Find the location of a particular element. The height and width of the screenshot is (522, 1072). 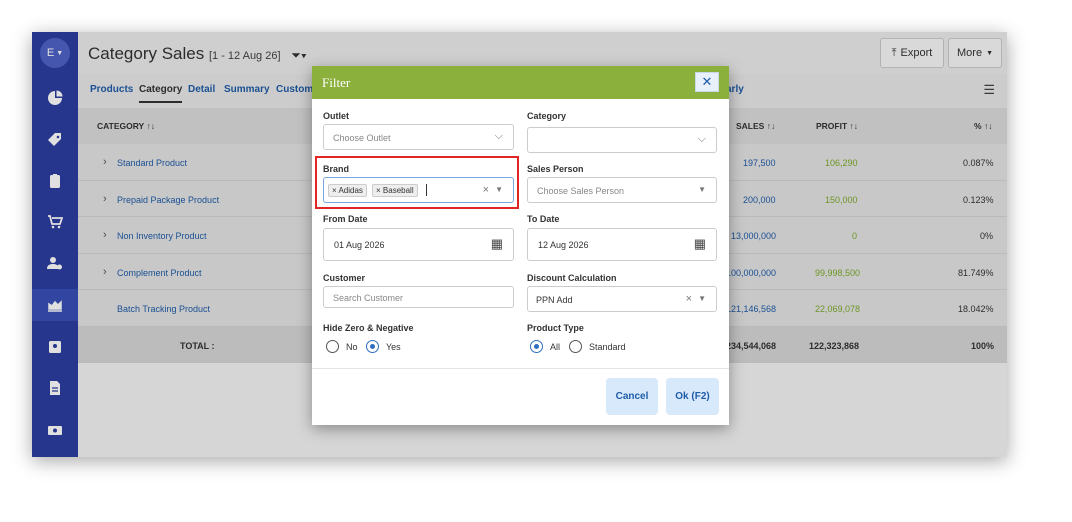

brand-highlight-box is located at coordinates (417, 182).